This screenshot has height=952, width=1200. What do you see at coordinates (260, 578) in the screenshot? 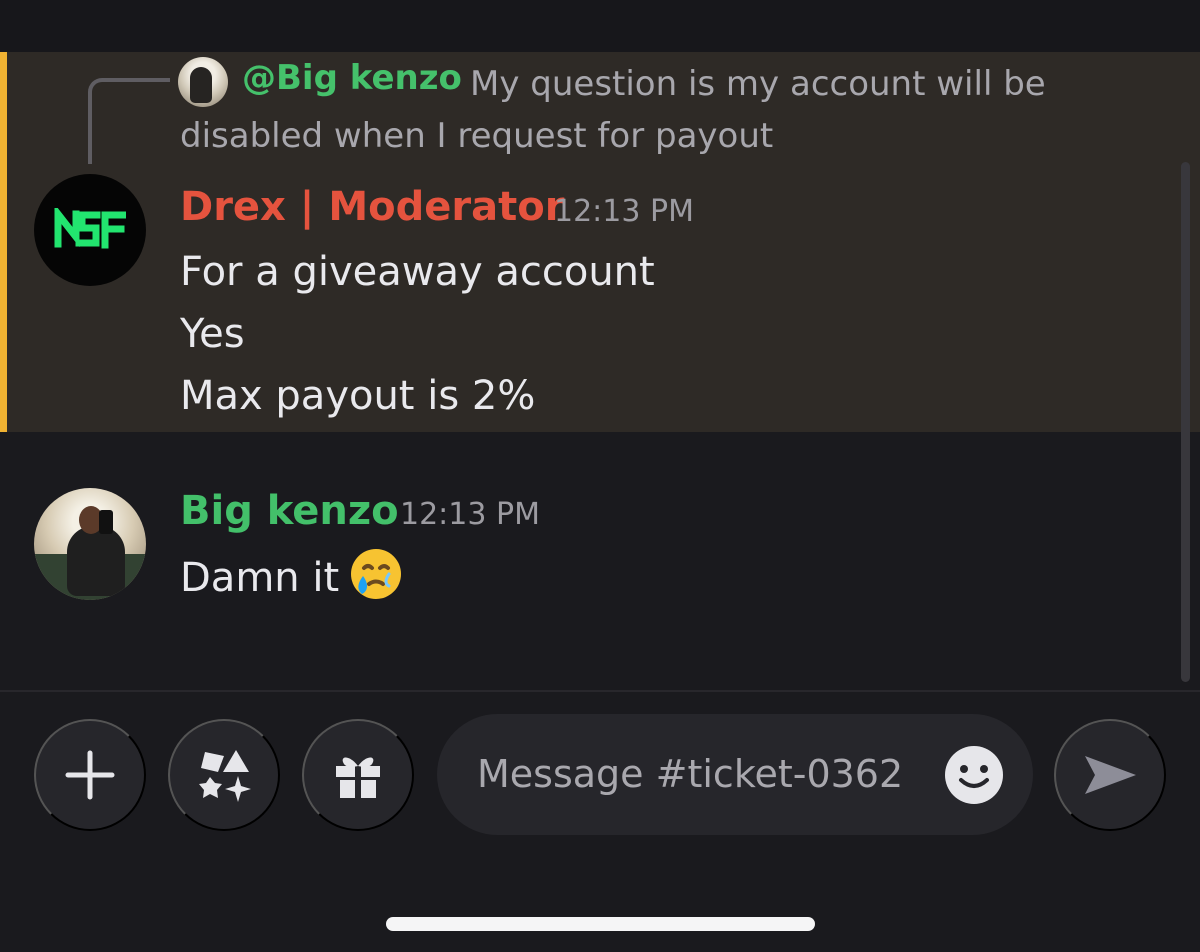
I see `message-text: Damn it` at bounding box center [260, 578].